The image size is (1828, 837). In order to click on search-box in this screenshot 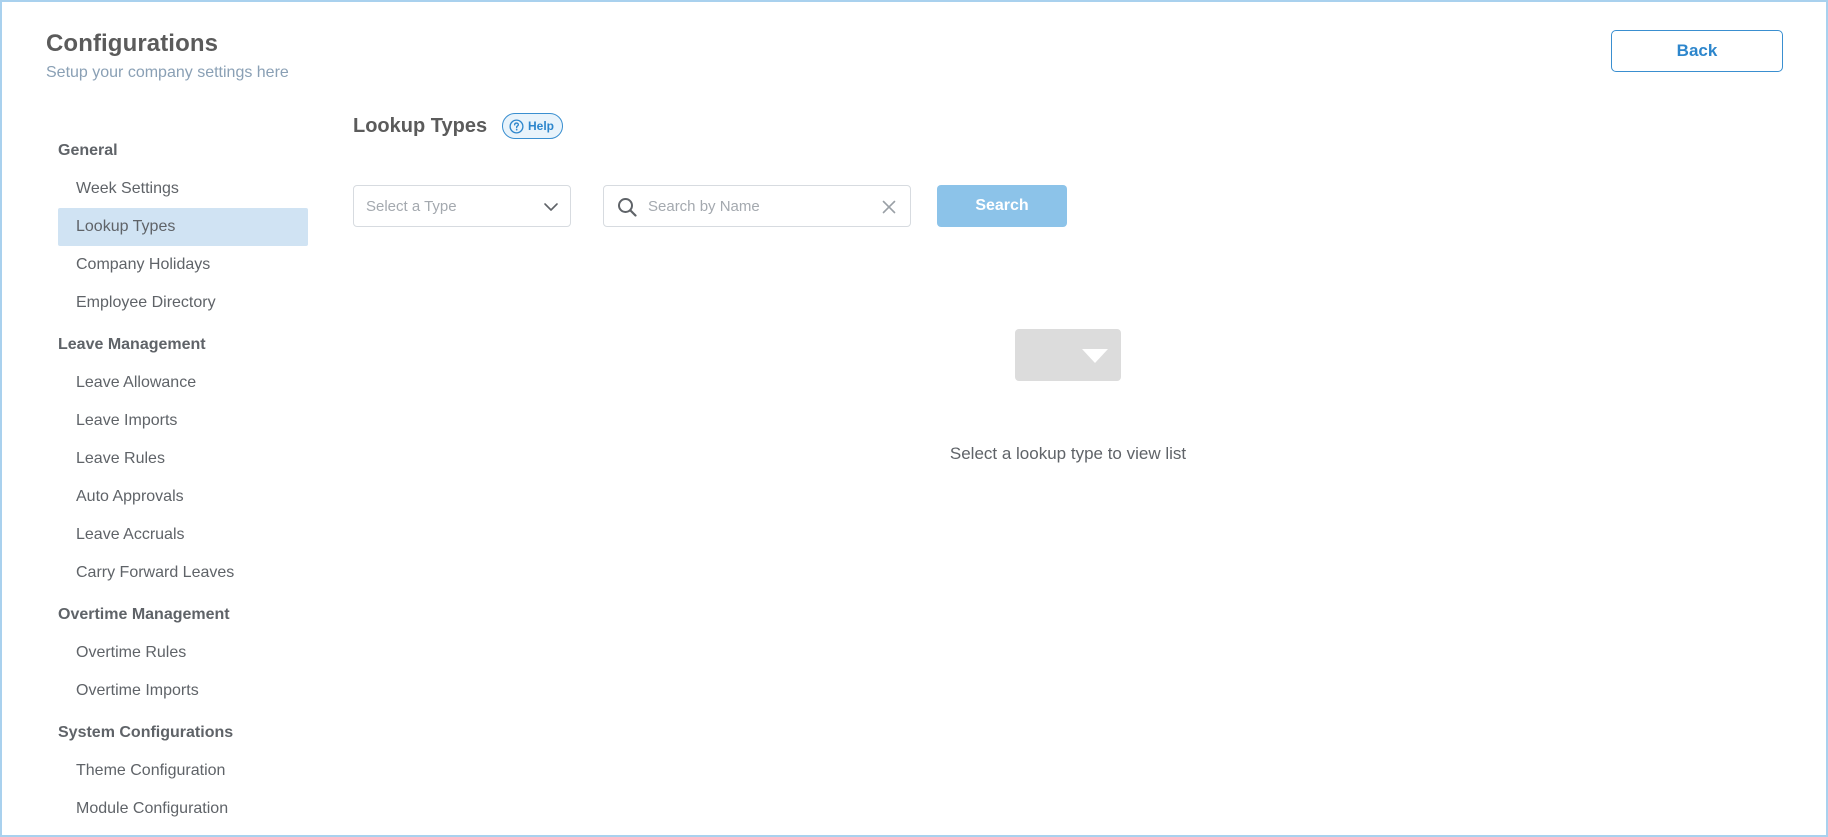, I will do `click(757, 206)`.